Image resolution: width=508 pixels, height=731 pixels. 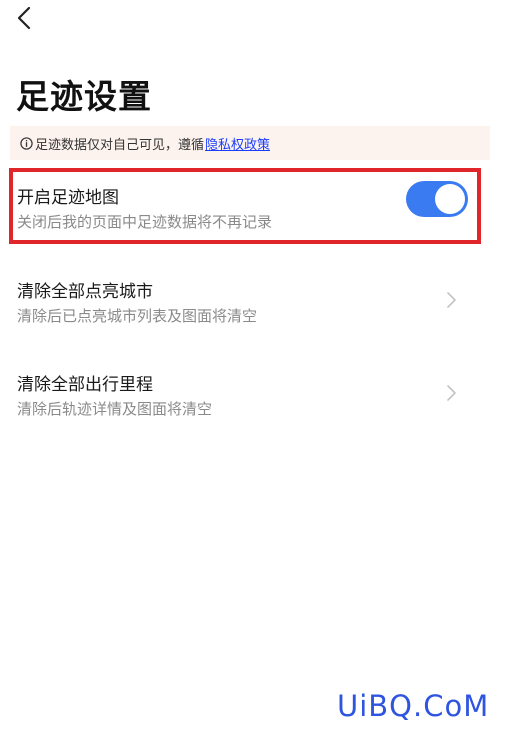 What do you see at coordinates (237, 143) in the screenshot?
I see `privacy-policy-link: 隐私权政策` at bounding box center [237, 143].